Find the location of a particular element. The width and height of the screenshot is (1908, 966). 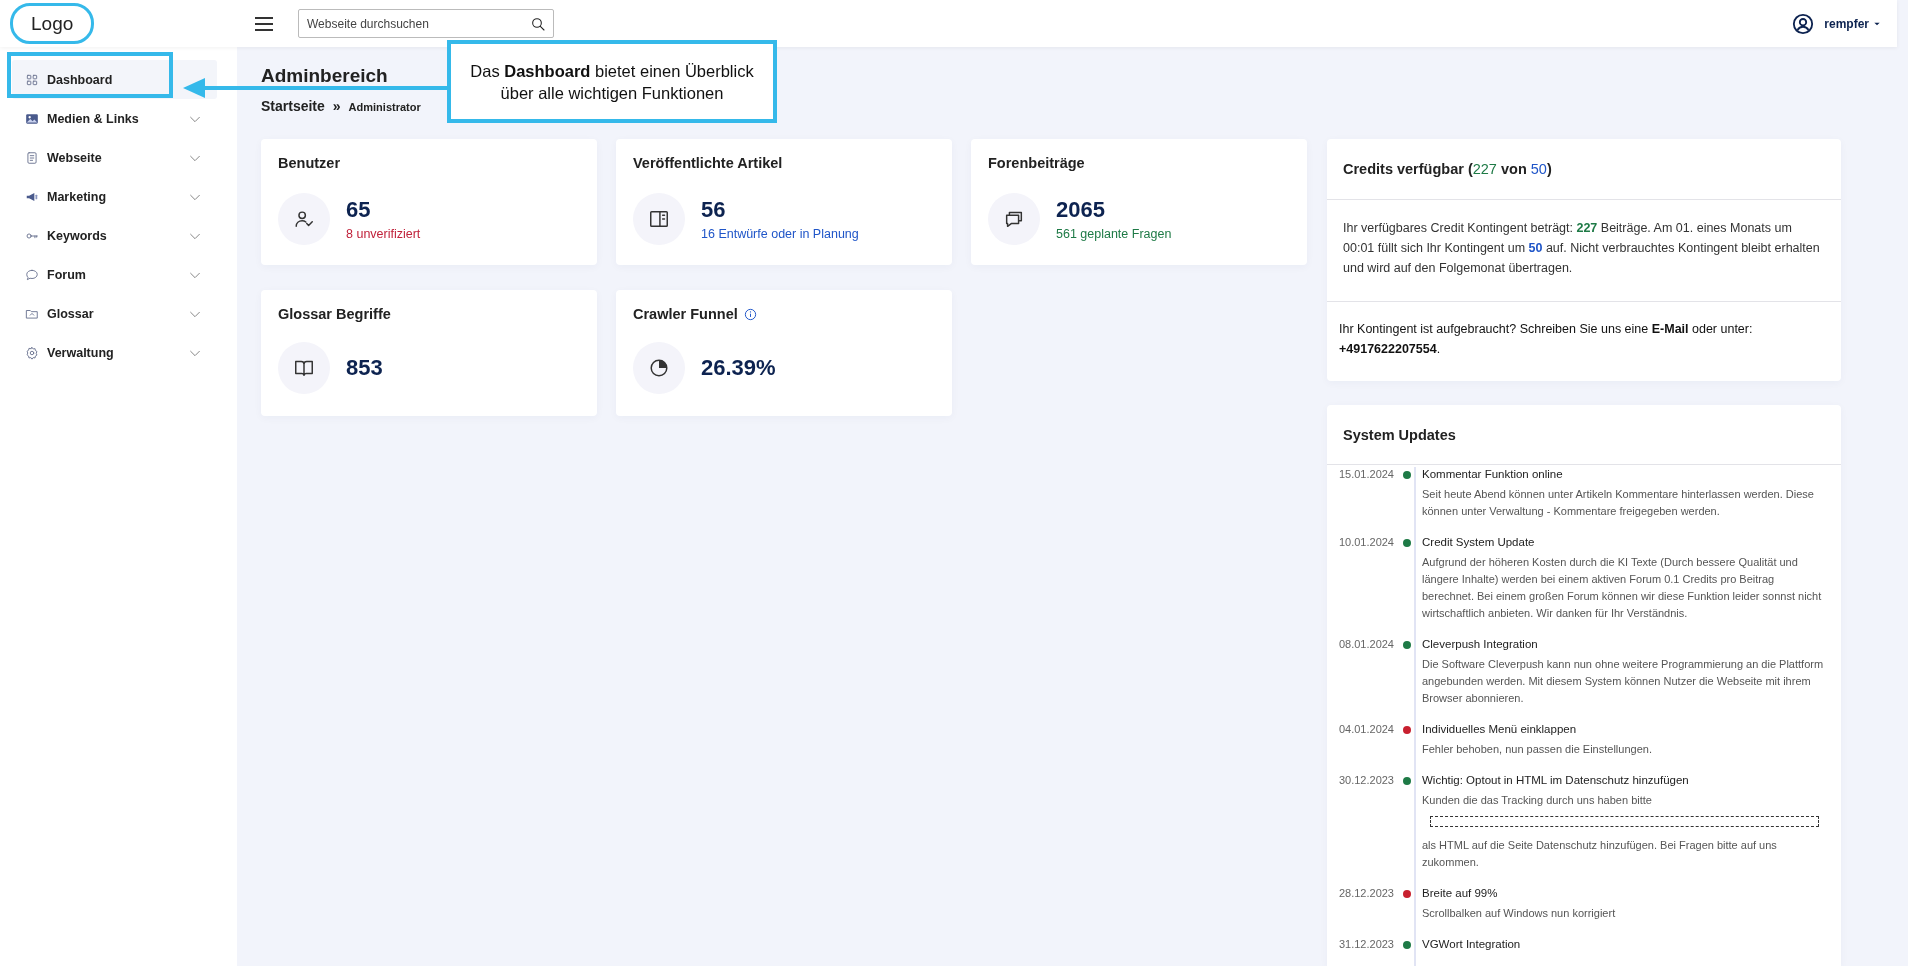

sidebar-item: Glossar is located at coordinates (114, 313).